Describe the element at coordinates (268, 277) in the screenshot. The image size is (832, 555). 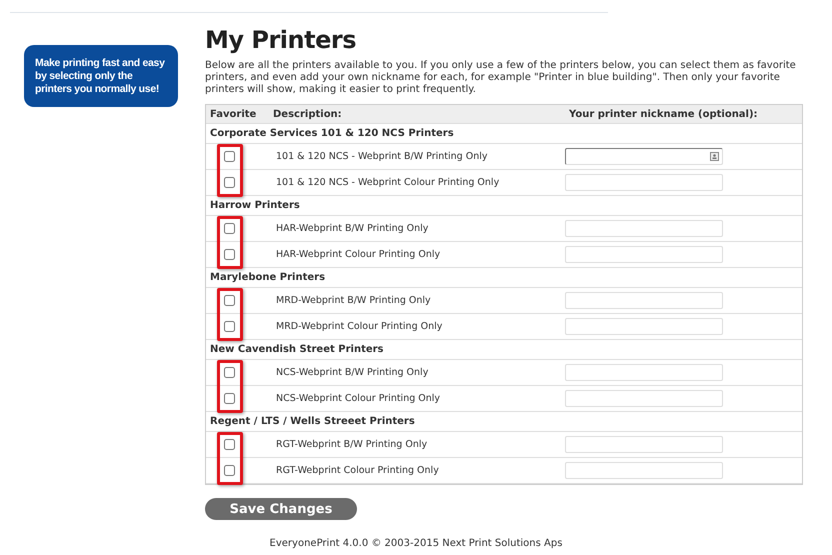
I see `group-heading: Marylebone Printers` at that location.